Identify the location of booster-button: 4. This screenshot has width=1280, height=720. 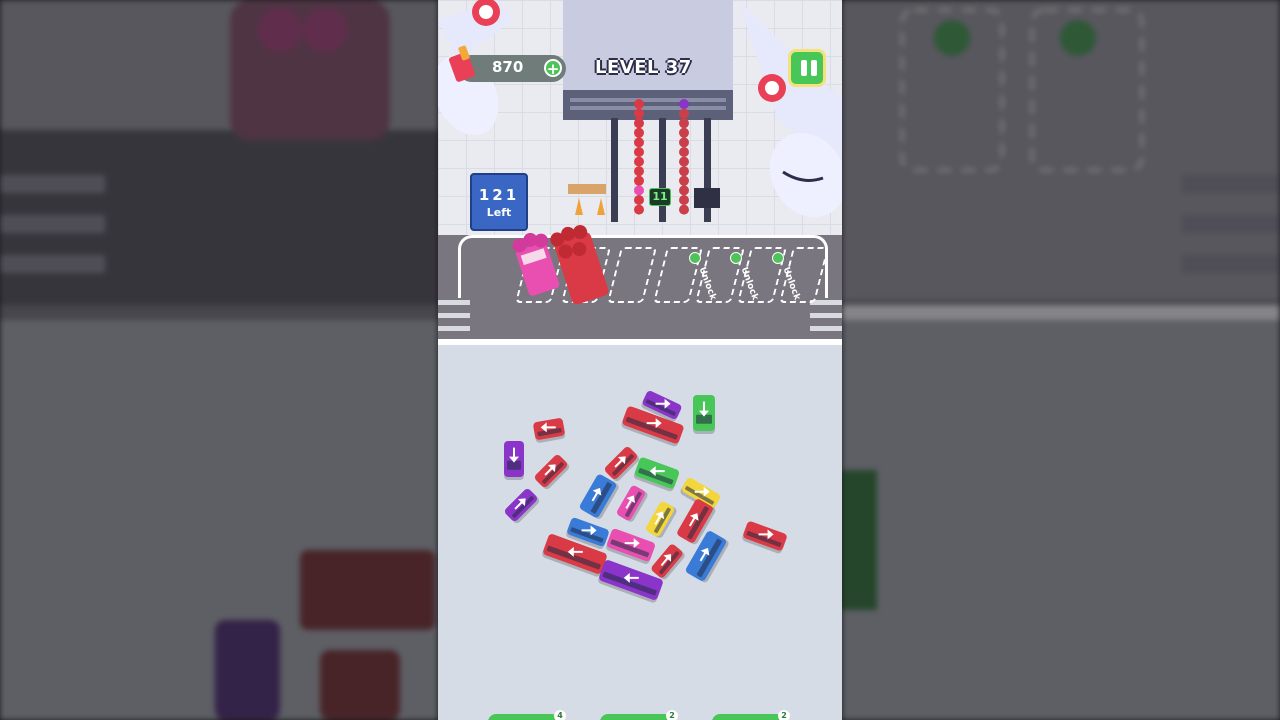
(527, 715).